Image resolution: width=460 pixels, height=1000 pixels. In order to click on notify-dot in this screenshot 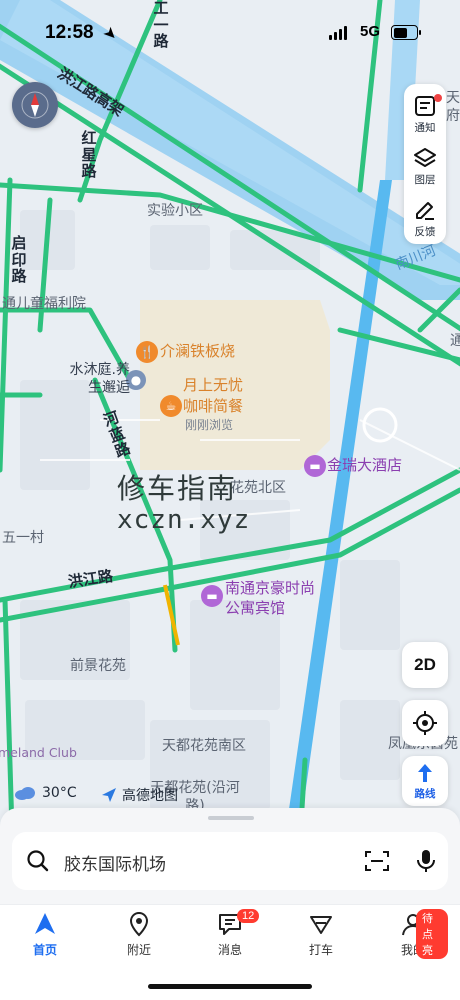, I will do `click(438, 98)`.